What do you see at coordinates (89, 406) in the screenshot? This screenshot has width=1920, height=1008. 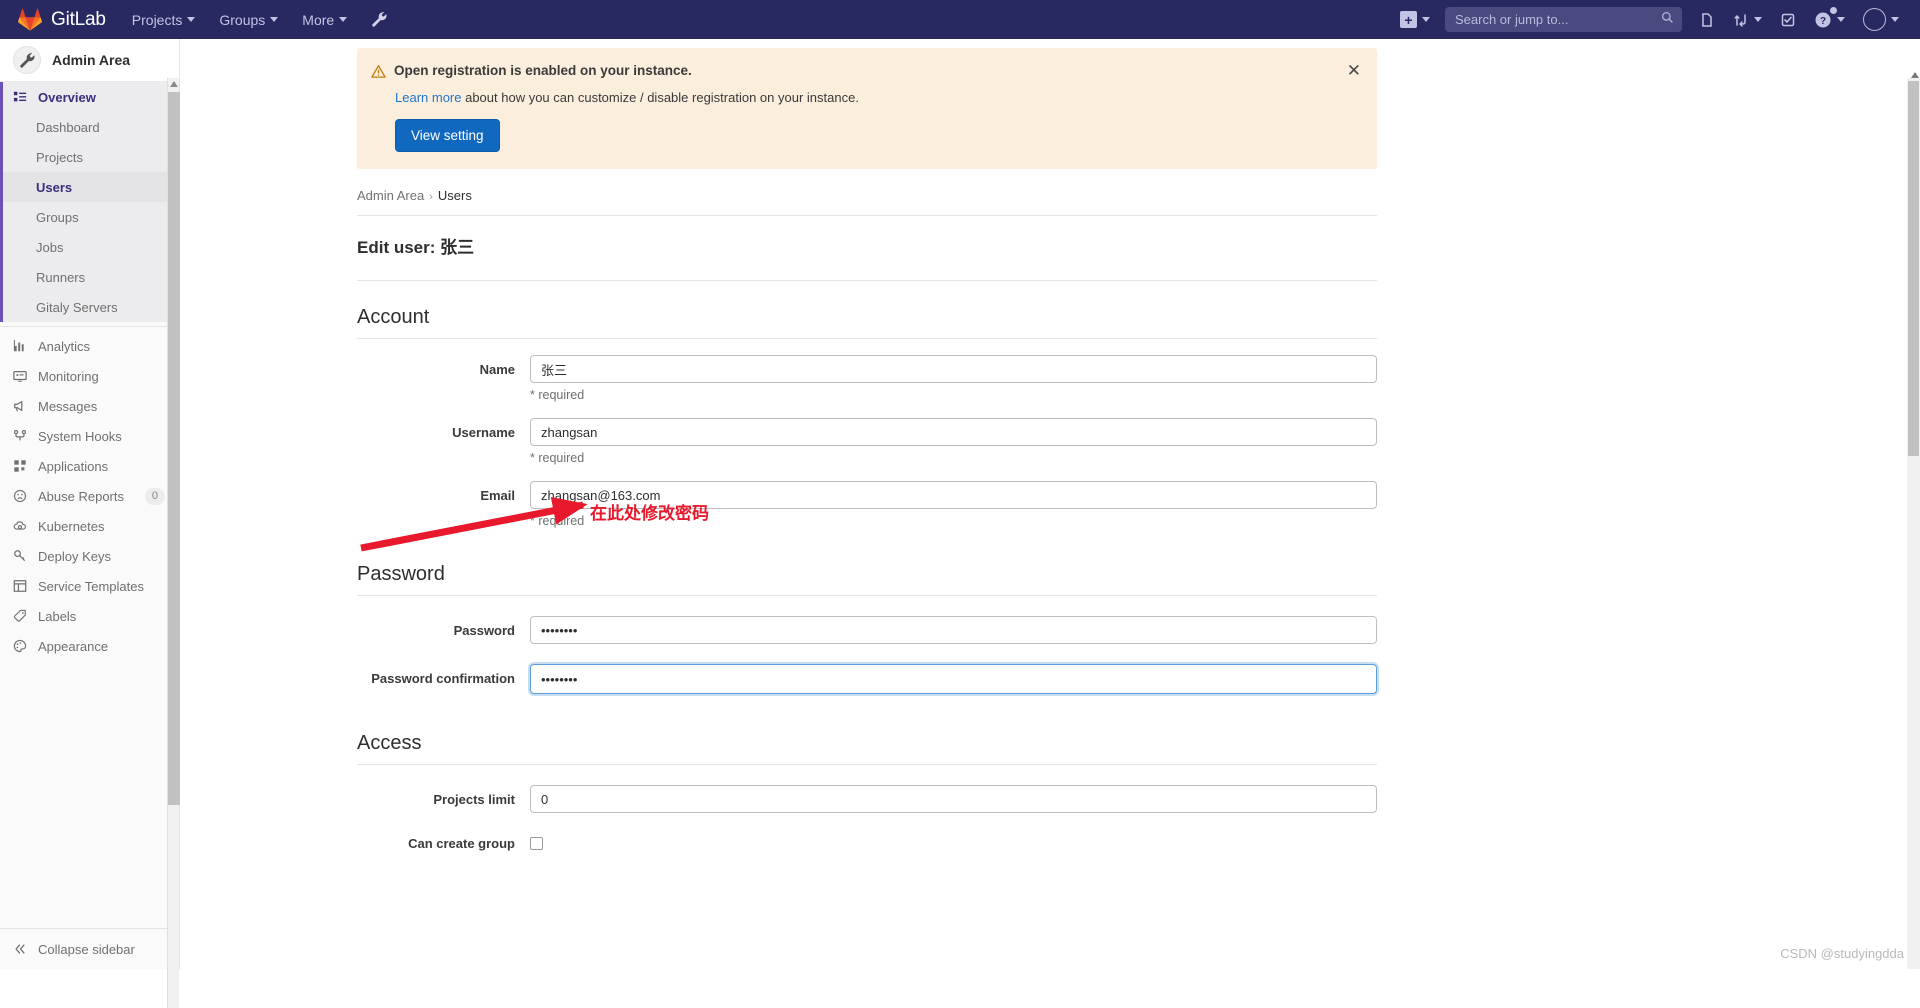 I see `sidebar-item-messages: Messages` at bounding box center [89, 406].